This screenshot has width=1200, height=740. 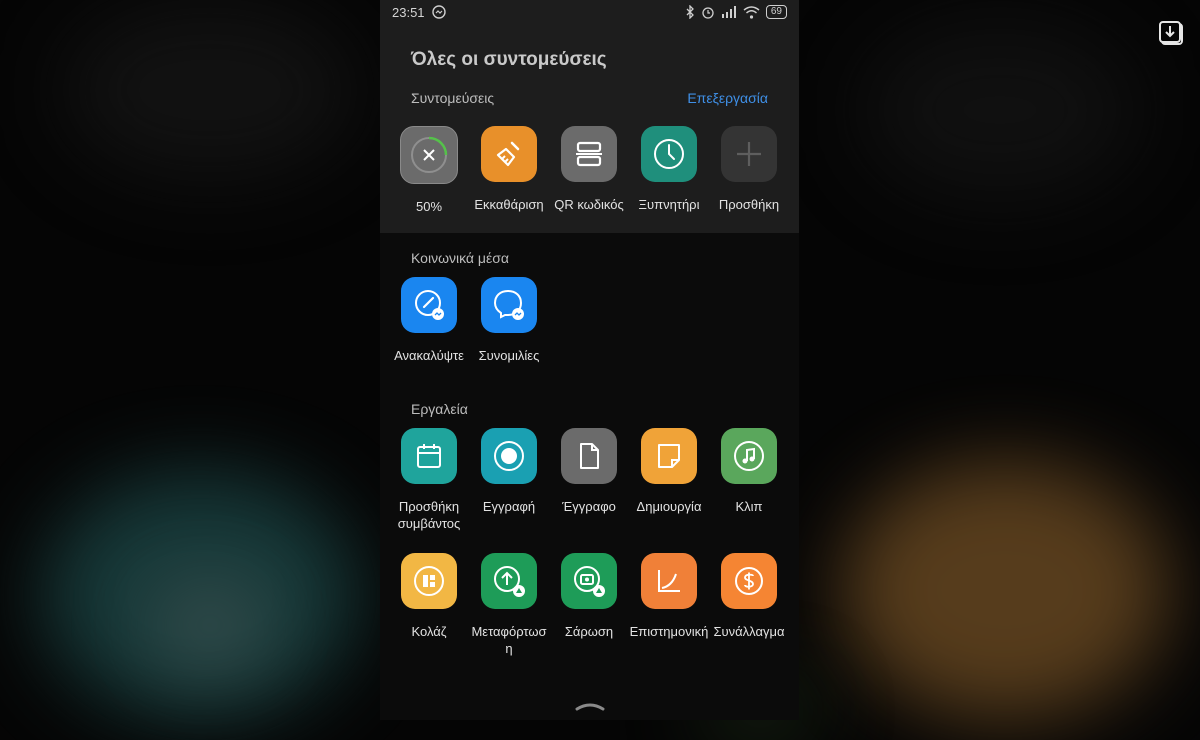 I want to click on shortcut-add: Προσθήκη, so click(x=749, y=169).